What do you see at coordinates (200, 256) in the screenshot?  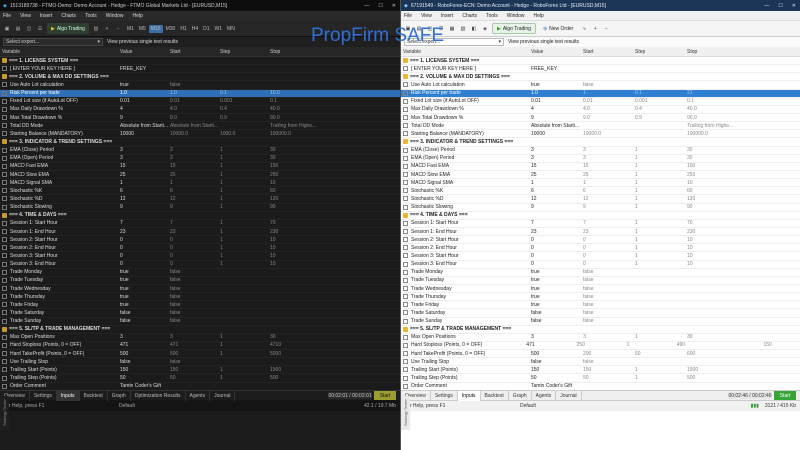 I see `table-row: Session 3: Start Hour 0 0 1 10` at bounding box center [200, 256].